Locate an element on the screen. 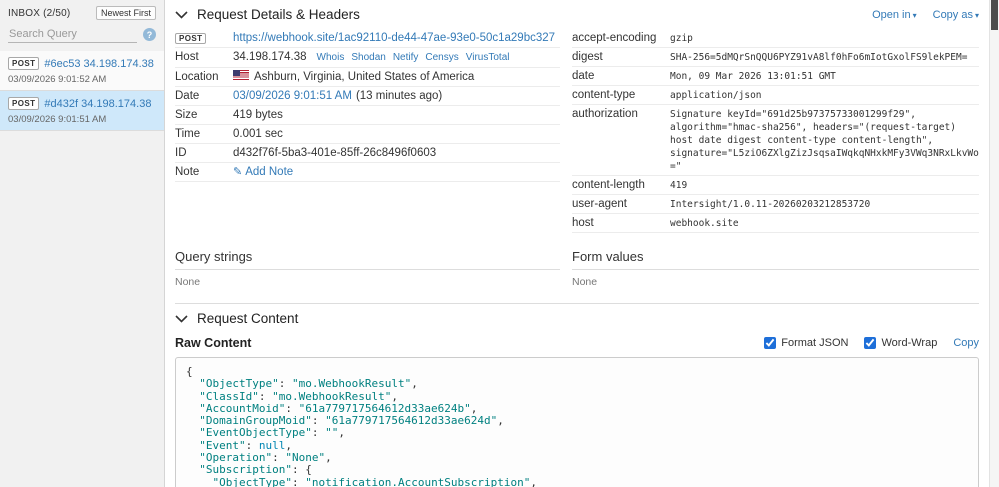 The width and height of the screenshot is (999, 487). raw-content-controls: Raw Content Format JSON Word-Wrap Copy is located at coordinates (577, 343).